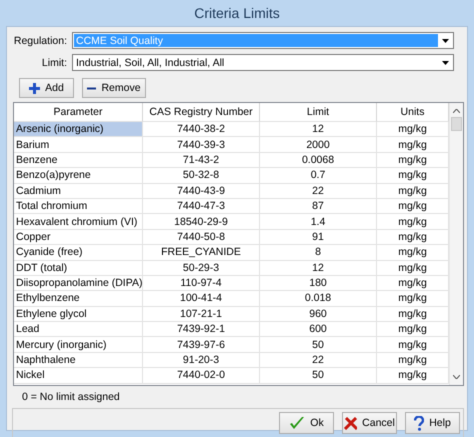  I want to click on table-cell: 7440-02-0, so click(201, 376).